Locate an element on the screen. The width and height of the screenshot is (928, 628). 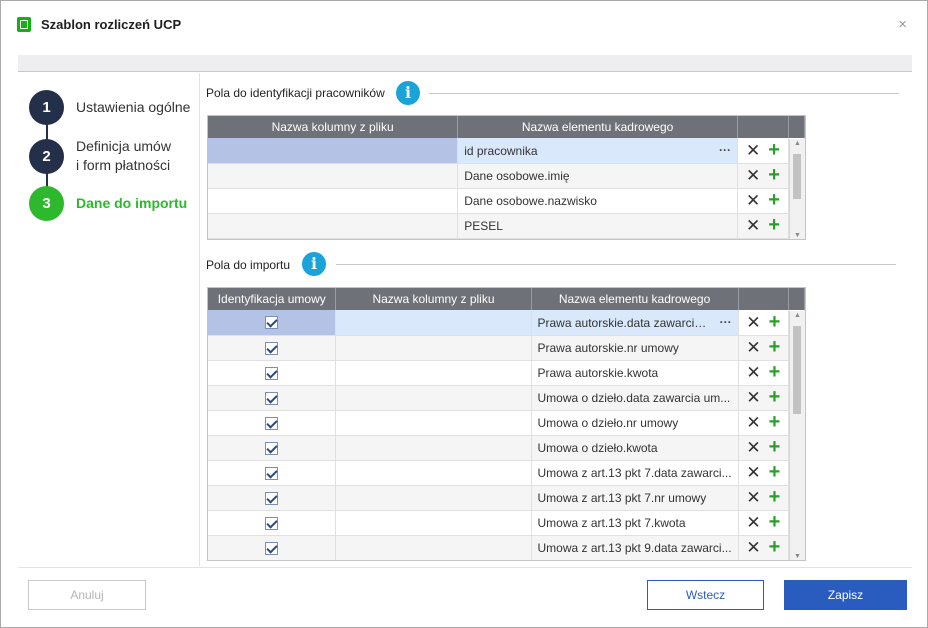
element-cell: Umowa o dzieło.kwota is located at coordinates (635, 448).